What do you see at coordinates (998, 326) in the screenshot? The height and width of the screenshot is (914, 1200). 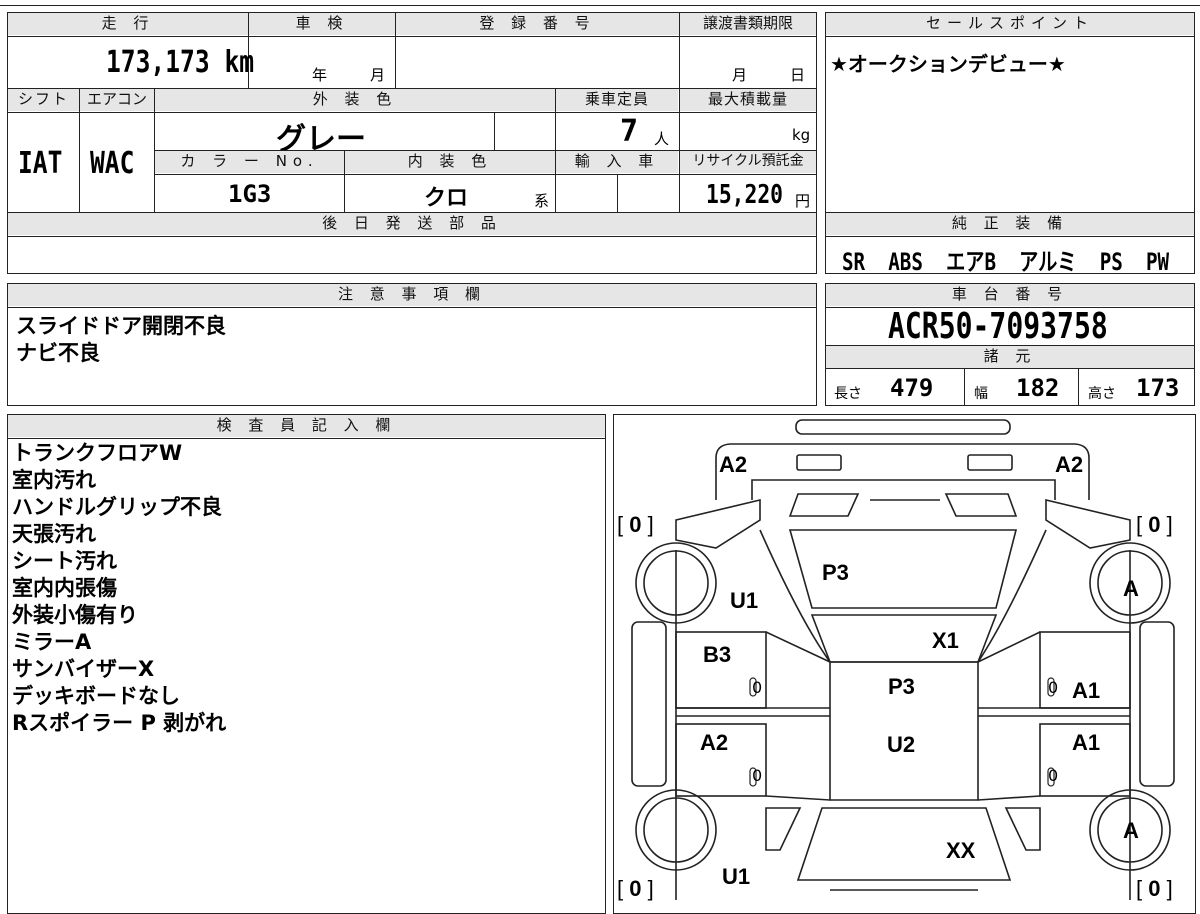 I see `chassis-number: ACR50-7093758` at bounding box center [998, 326].